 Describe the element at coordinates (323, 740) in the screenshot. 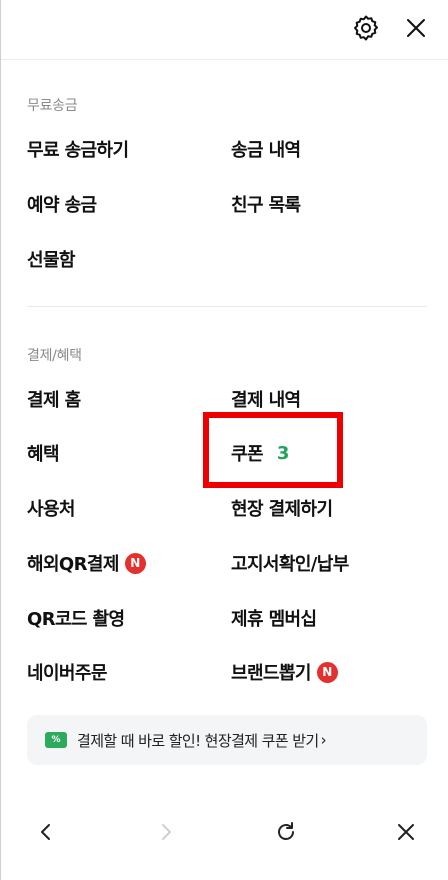

I see `chevron-right-icon: ›` at that location.